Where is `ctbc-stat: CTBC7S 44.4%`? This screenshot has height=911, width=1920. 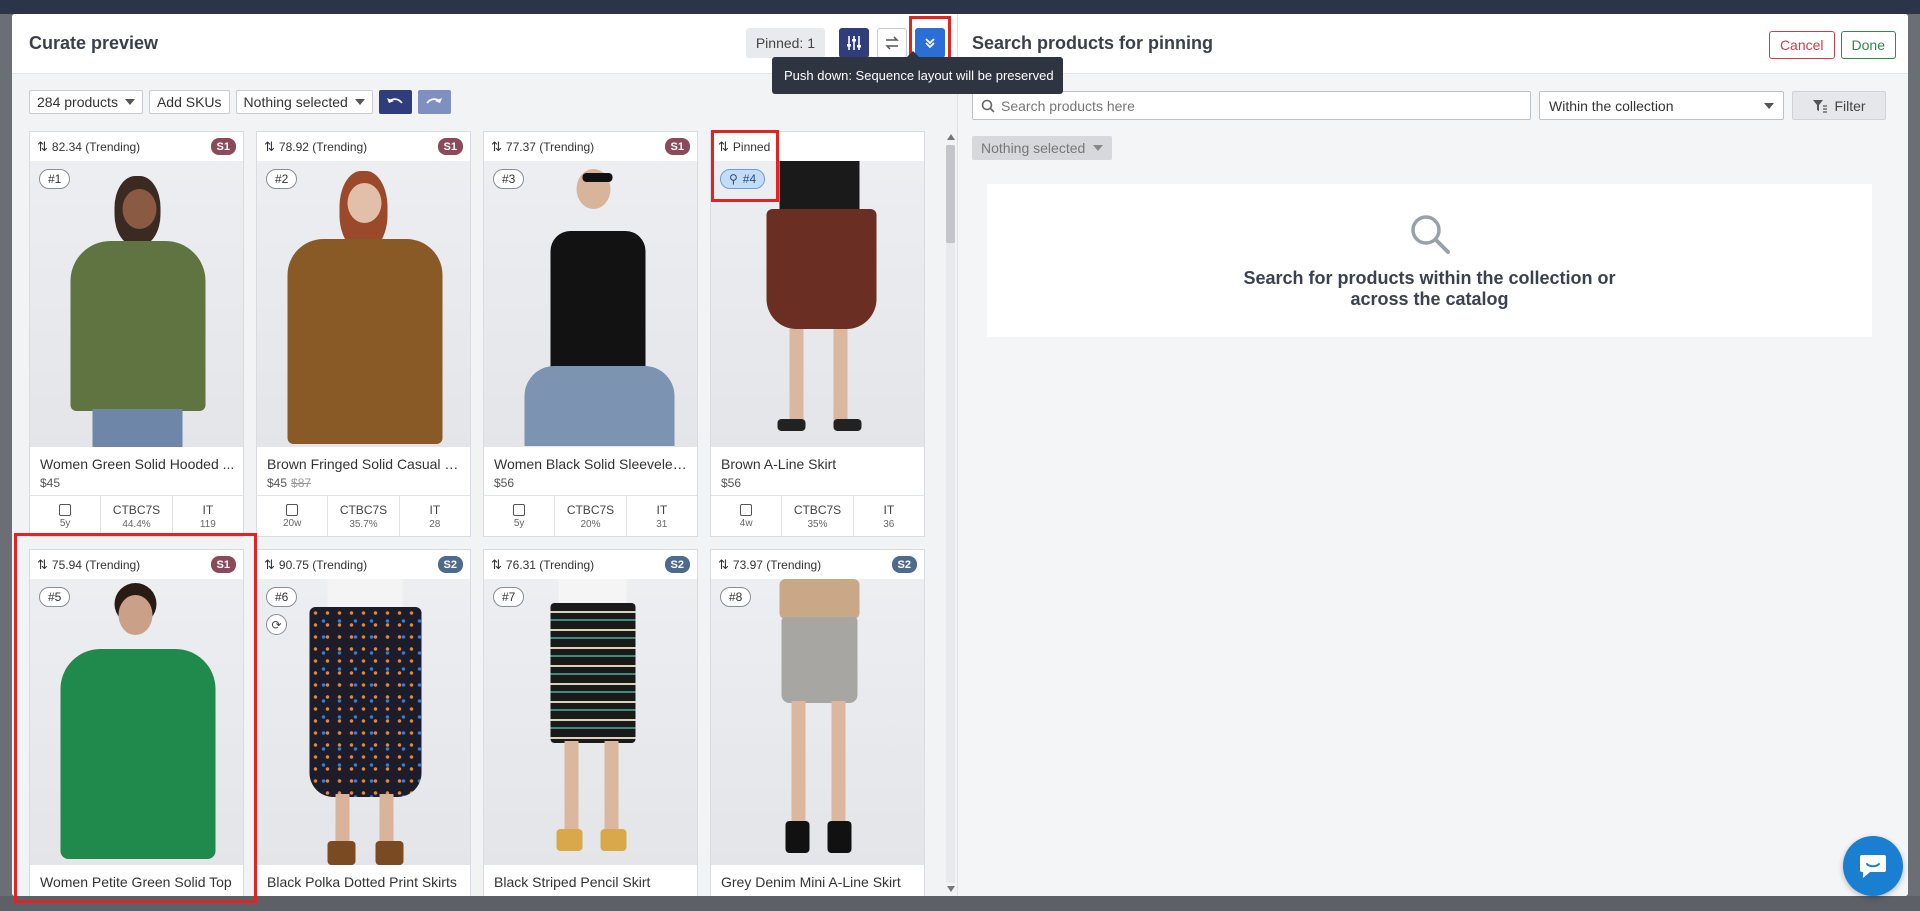 ctbc-stat: CTBC7S 44.4% is located at coordinates (137, 516).